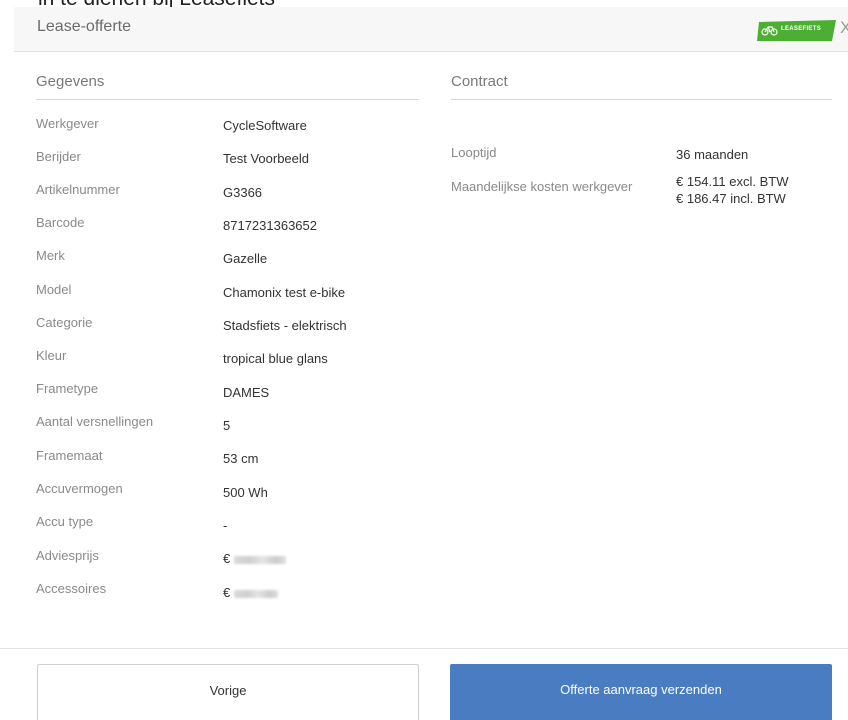 The height and width of the screenshot is (720, 848). Describe the element at coordinates (844, 27) in the screenshot. I see `close-icon: X` at that location.